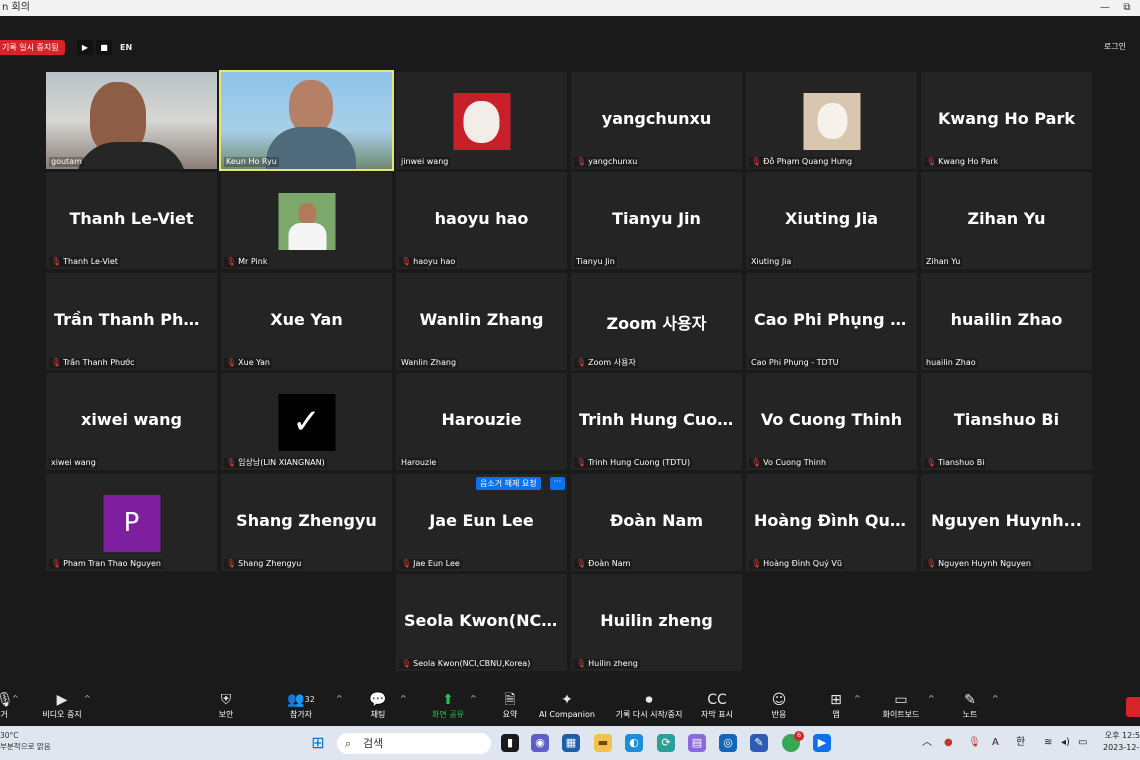 The image size is (1140, 760). Describe the element at coordinates (656, 622) in the screenshot. I see `participant-tile: Huilin zheng 🎙 Huilin zheng` at that location.